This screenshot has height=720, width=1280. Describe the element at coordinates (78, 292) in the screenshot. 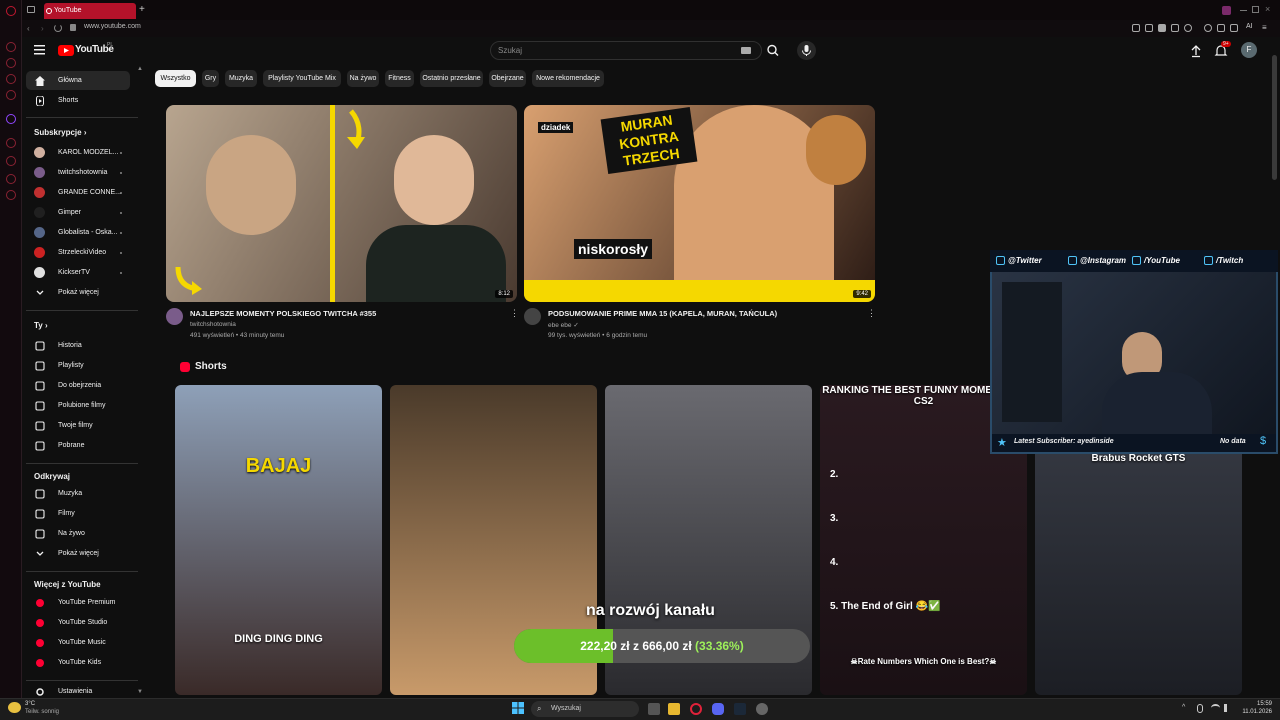

I see `show-more-subscriptions: Pokaż więcej` at that location.